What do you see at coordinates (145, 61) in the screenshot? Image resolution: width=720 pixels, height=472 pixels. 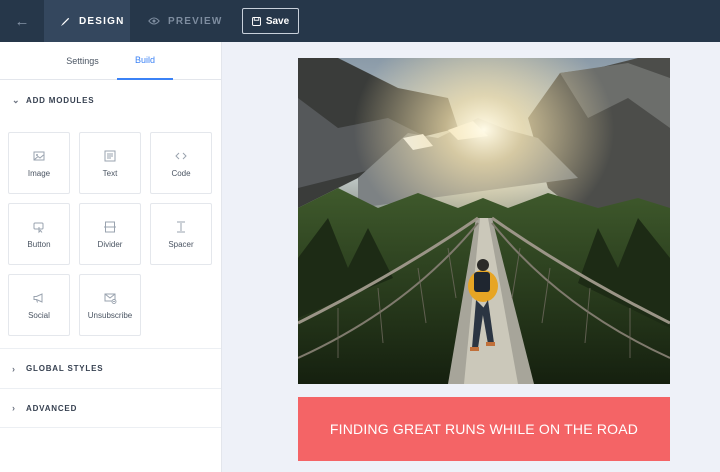 I see `tab-build: Build` at bounding box center [145, 61].